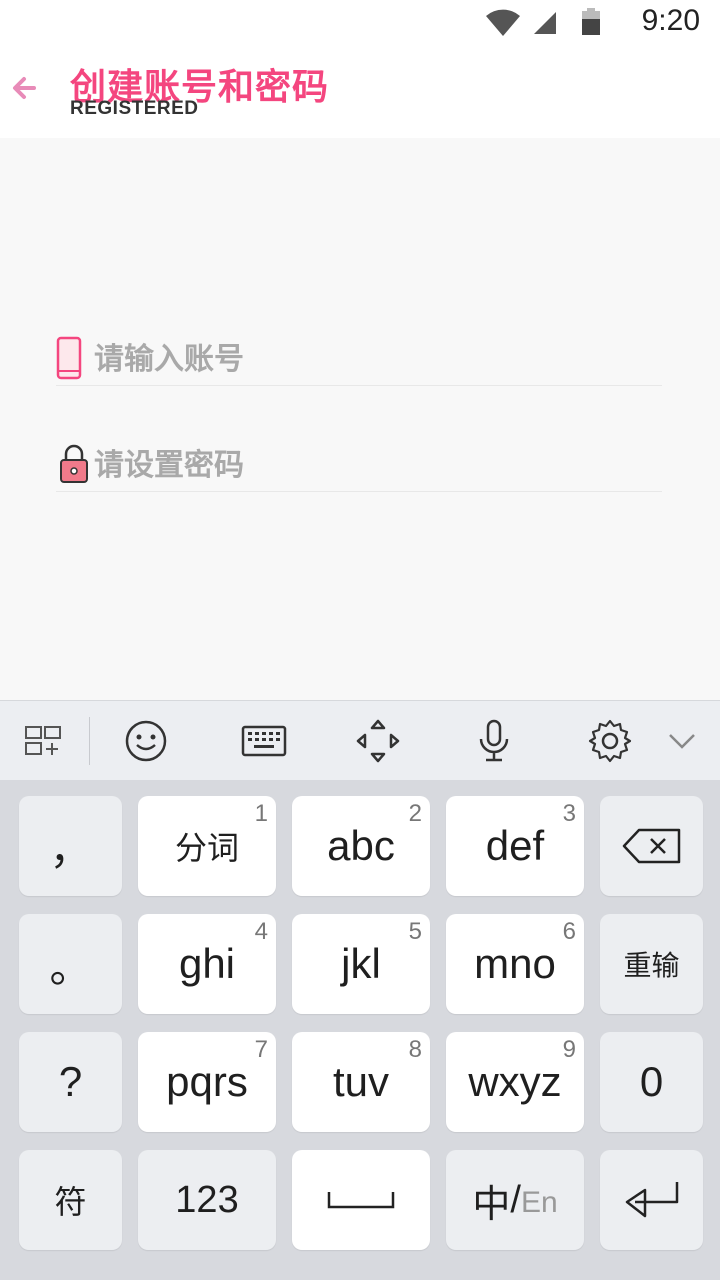 This screenshot has width=720, height=1280. I want to click on key-2-number: 2, so click(415, 813).